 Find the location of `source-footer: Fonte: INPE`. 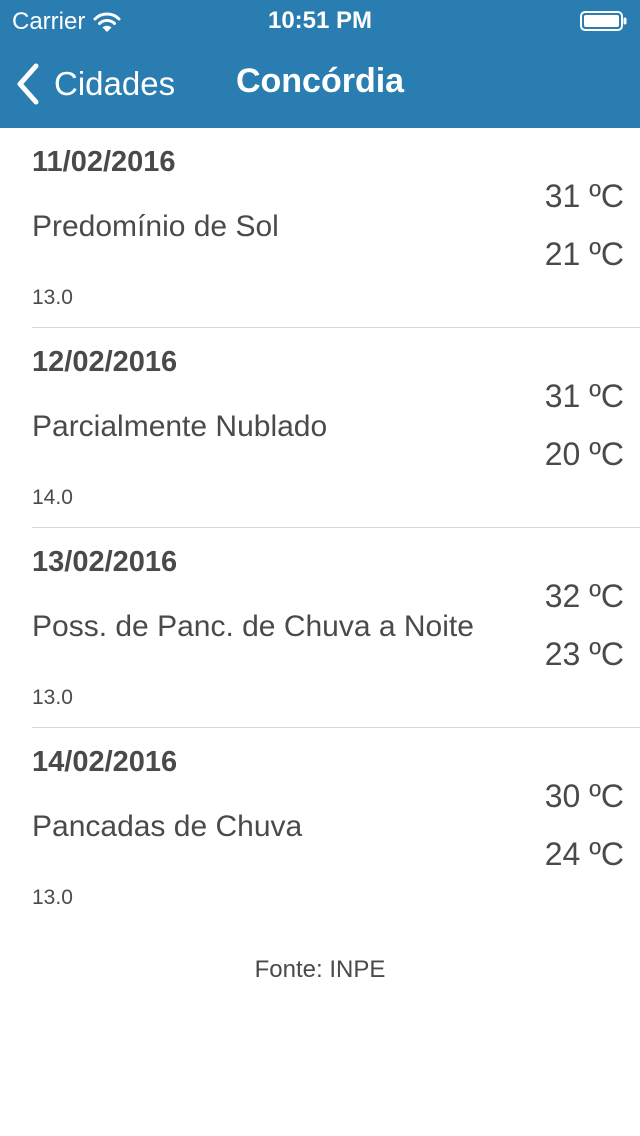

source-footer: Fonte: INPE is located at coordinates (320, 969).